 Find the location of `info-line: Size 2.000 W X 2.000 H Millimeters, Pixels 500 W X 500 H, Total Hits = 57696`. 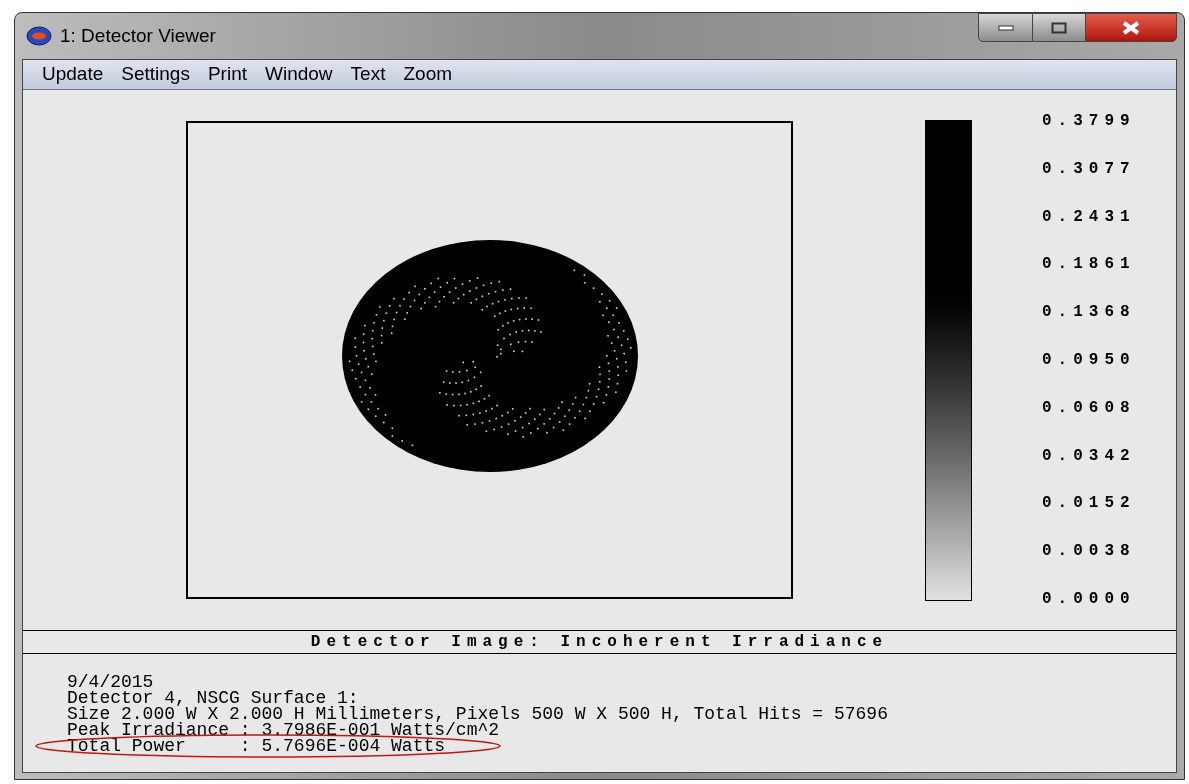

info-line: Size 2.000 W X 2.000 H Millimeters, Pixels 500 W X 500 H, Total Hits = 57696 is located at coordinates (478, 714).